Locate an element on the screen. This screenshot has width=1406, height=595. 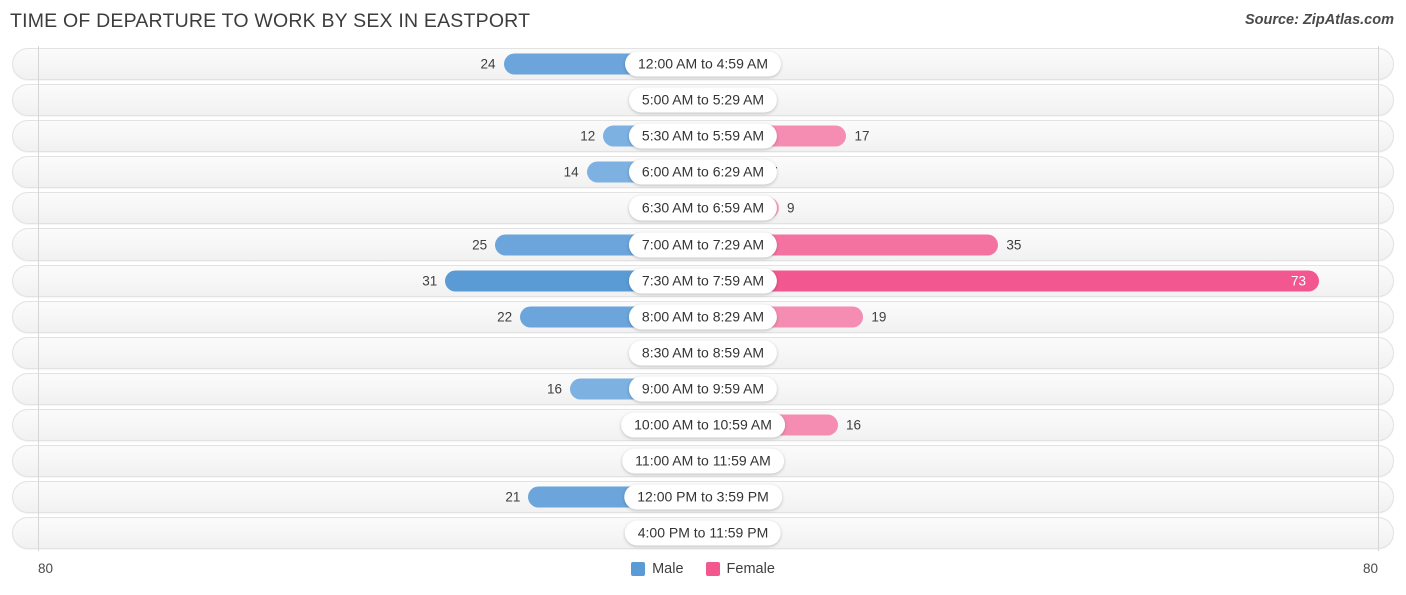
category-label-pill: 7:30 AM to 7:59 AM is located at coordinates (703, 281).